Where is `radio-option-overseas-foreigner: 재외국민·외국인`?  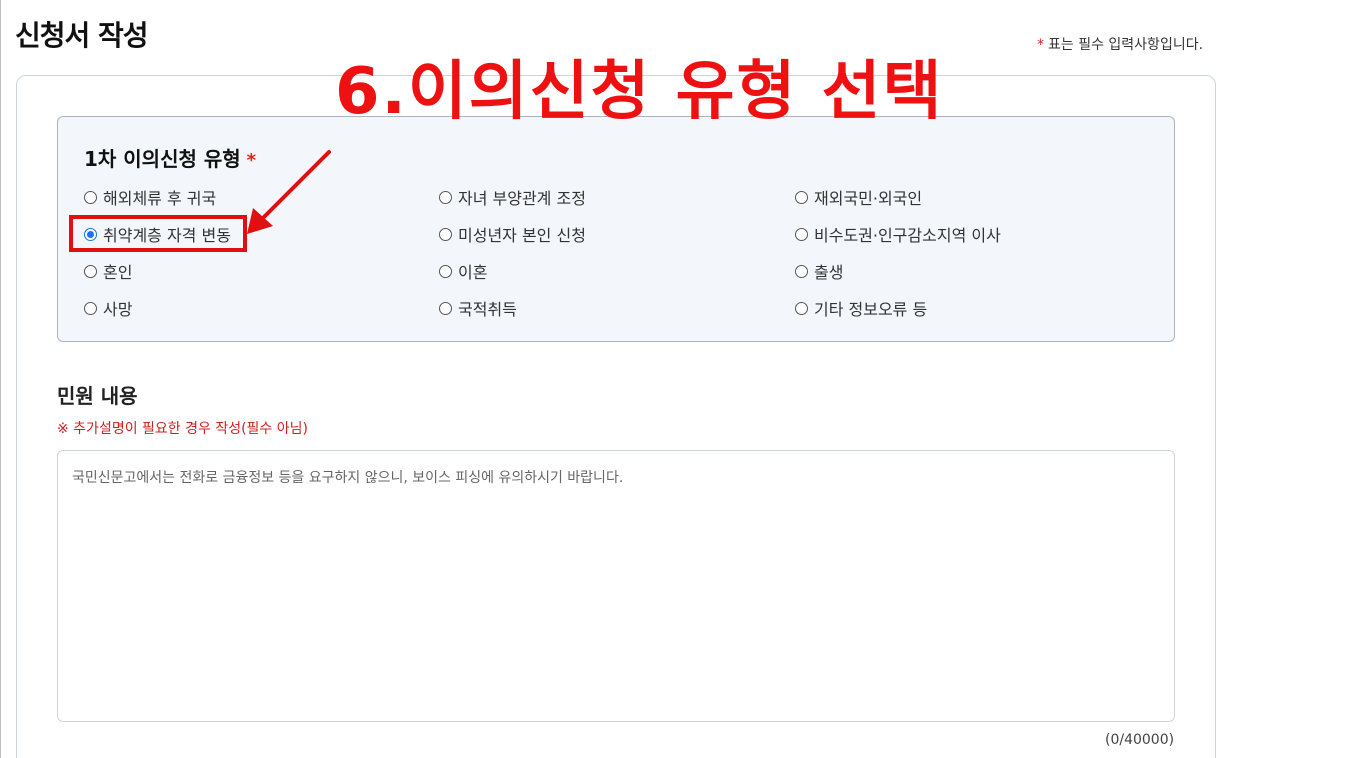 radio-option-overseas-foreigner: 재외국민·외국인 is located at coordinates (859, 197).